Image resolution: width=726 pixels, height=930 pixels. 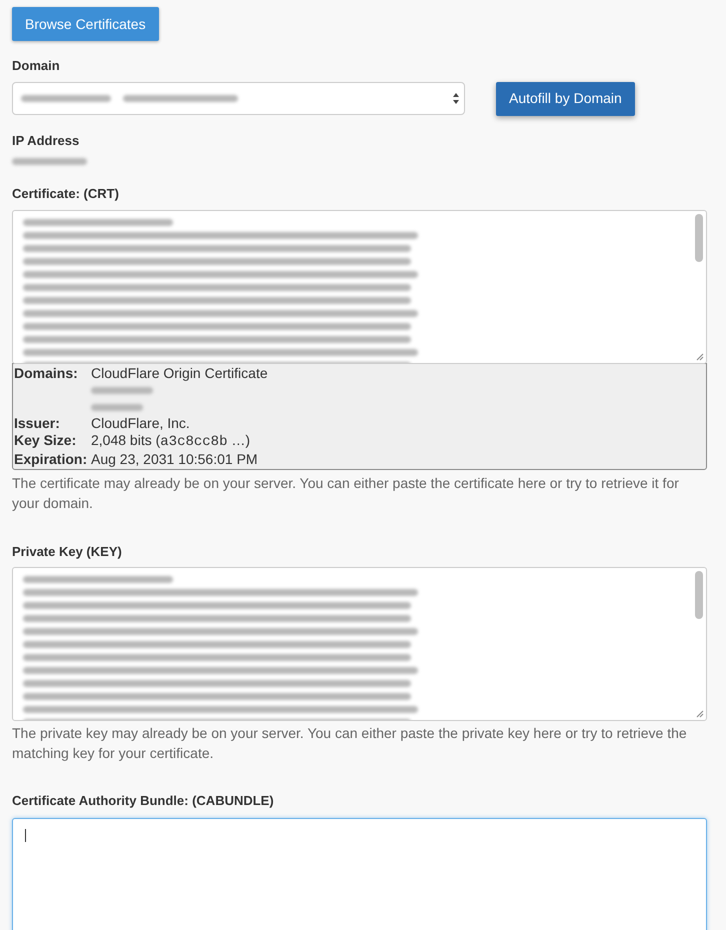 I want to click on domain-select, so click(x=238, y=98).